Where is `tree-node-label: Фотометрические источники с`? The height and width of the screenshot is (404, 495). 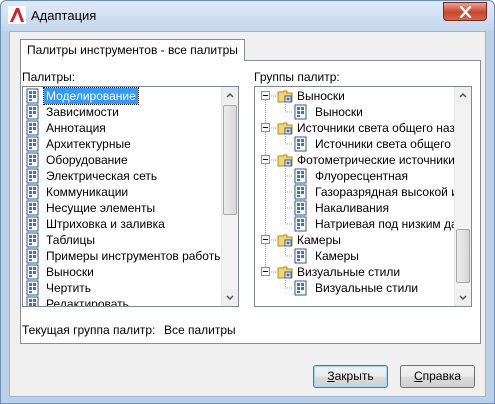
tree-node-label: Фотометрические источники с is located at coordinates (381, 160).